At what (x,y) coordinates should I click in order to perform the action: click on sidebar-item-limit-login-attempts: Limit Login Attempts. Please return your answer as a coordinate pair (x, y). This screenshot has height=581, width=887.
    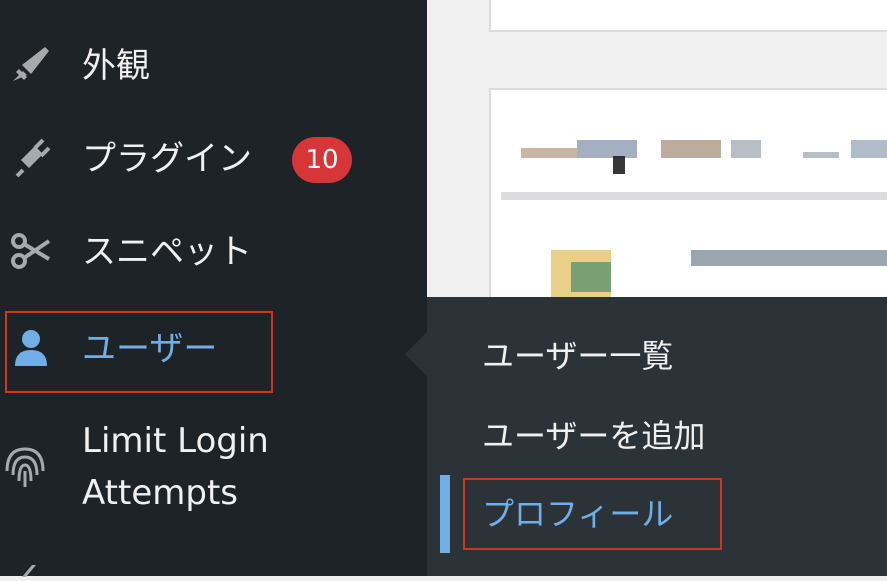
    Looking at the image, I should click on (213, 468).